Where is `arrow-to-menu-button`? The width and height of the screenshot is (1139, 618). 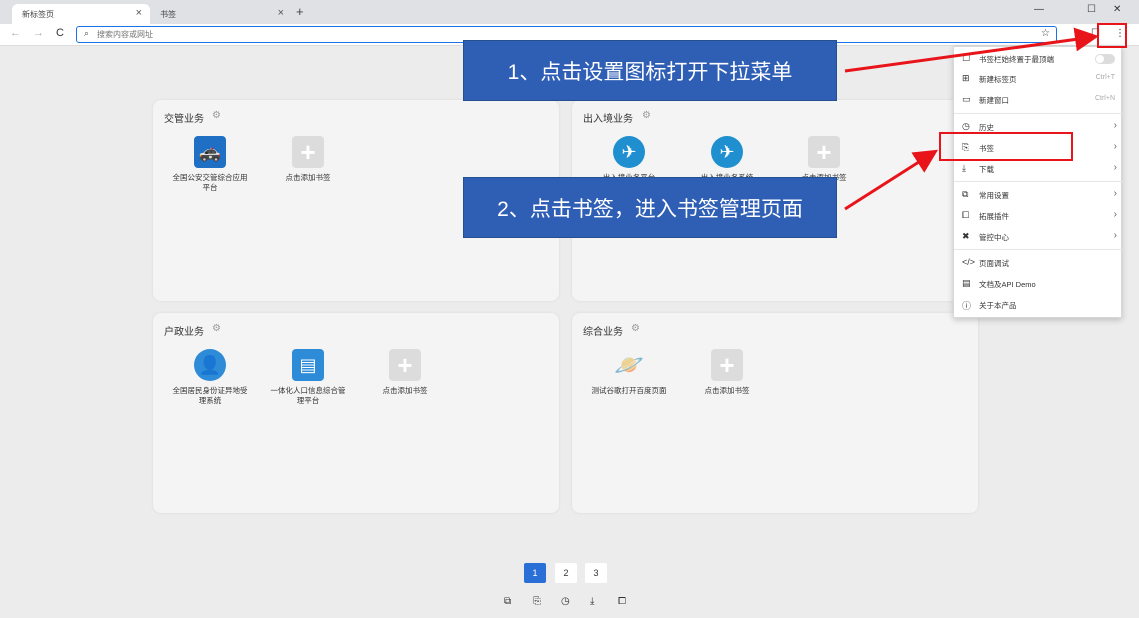 arrow-to-menu-button is located at coordinates (971, 50).